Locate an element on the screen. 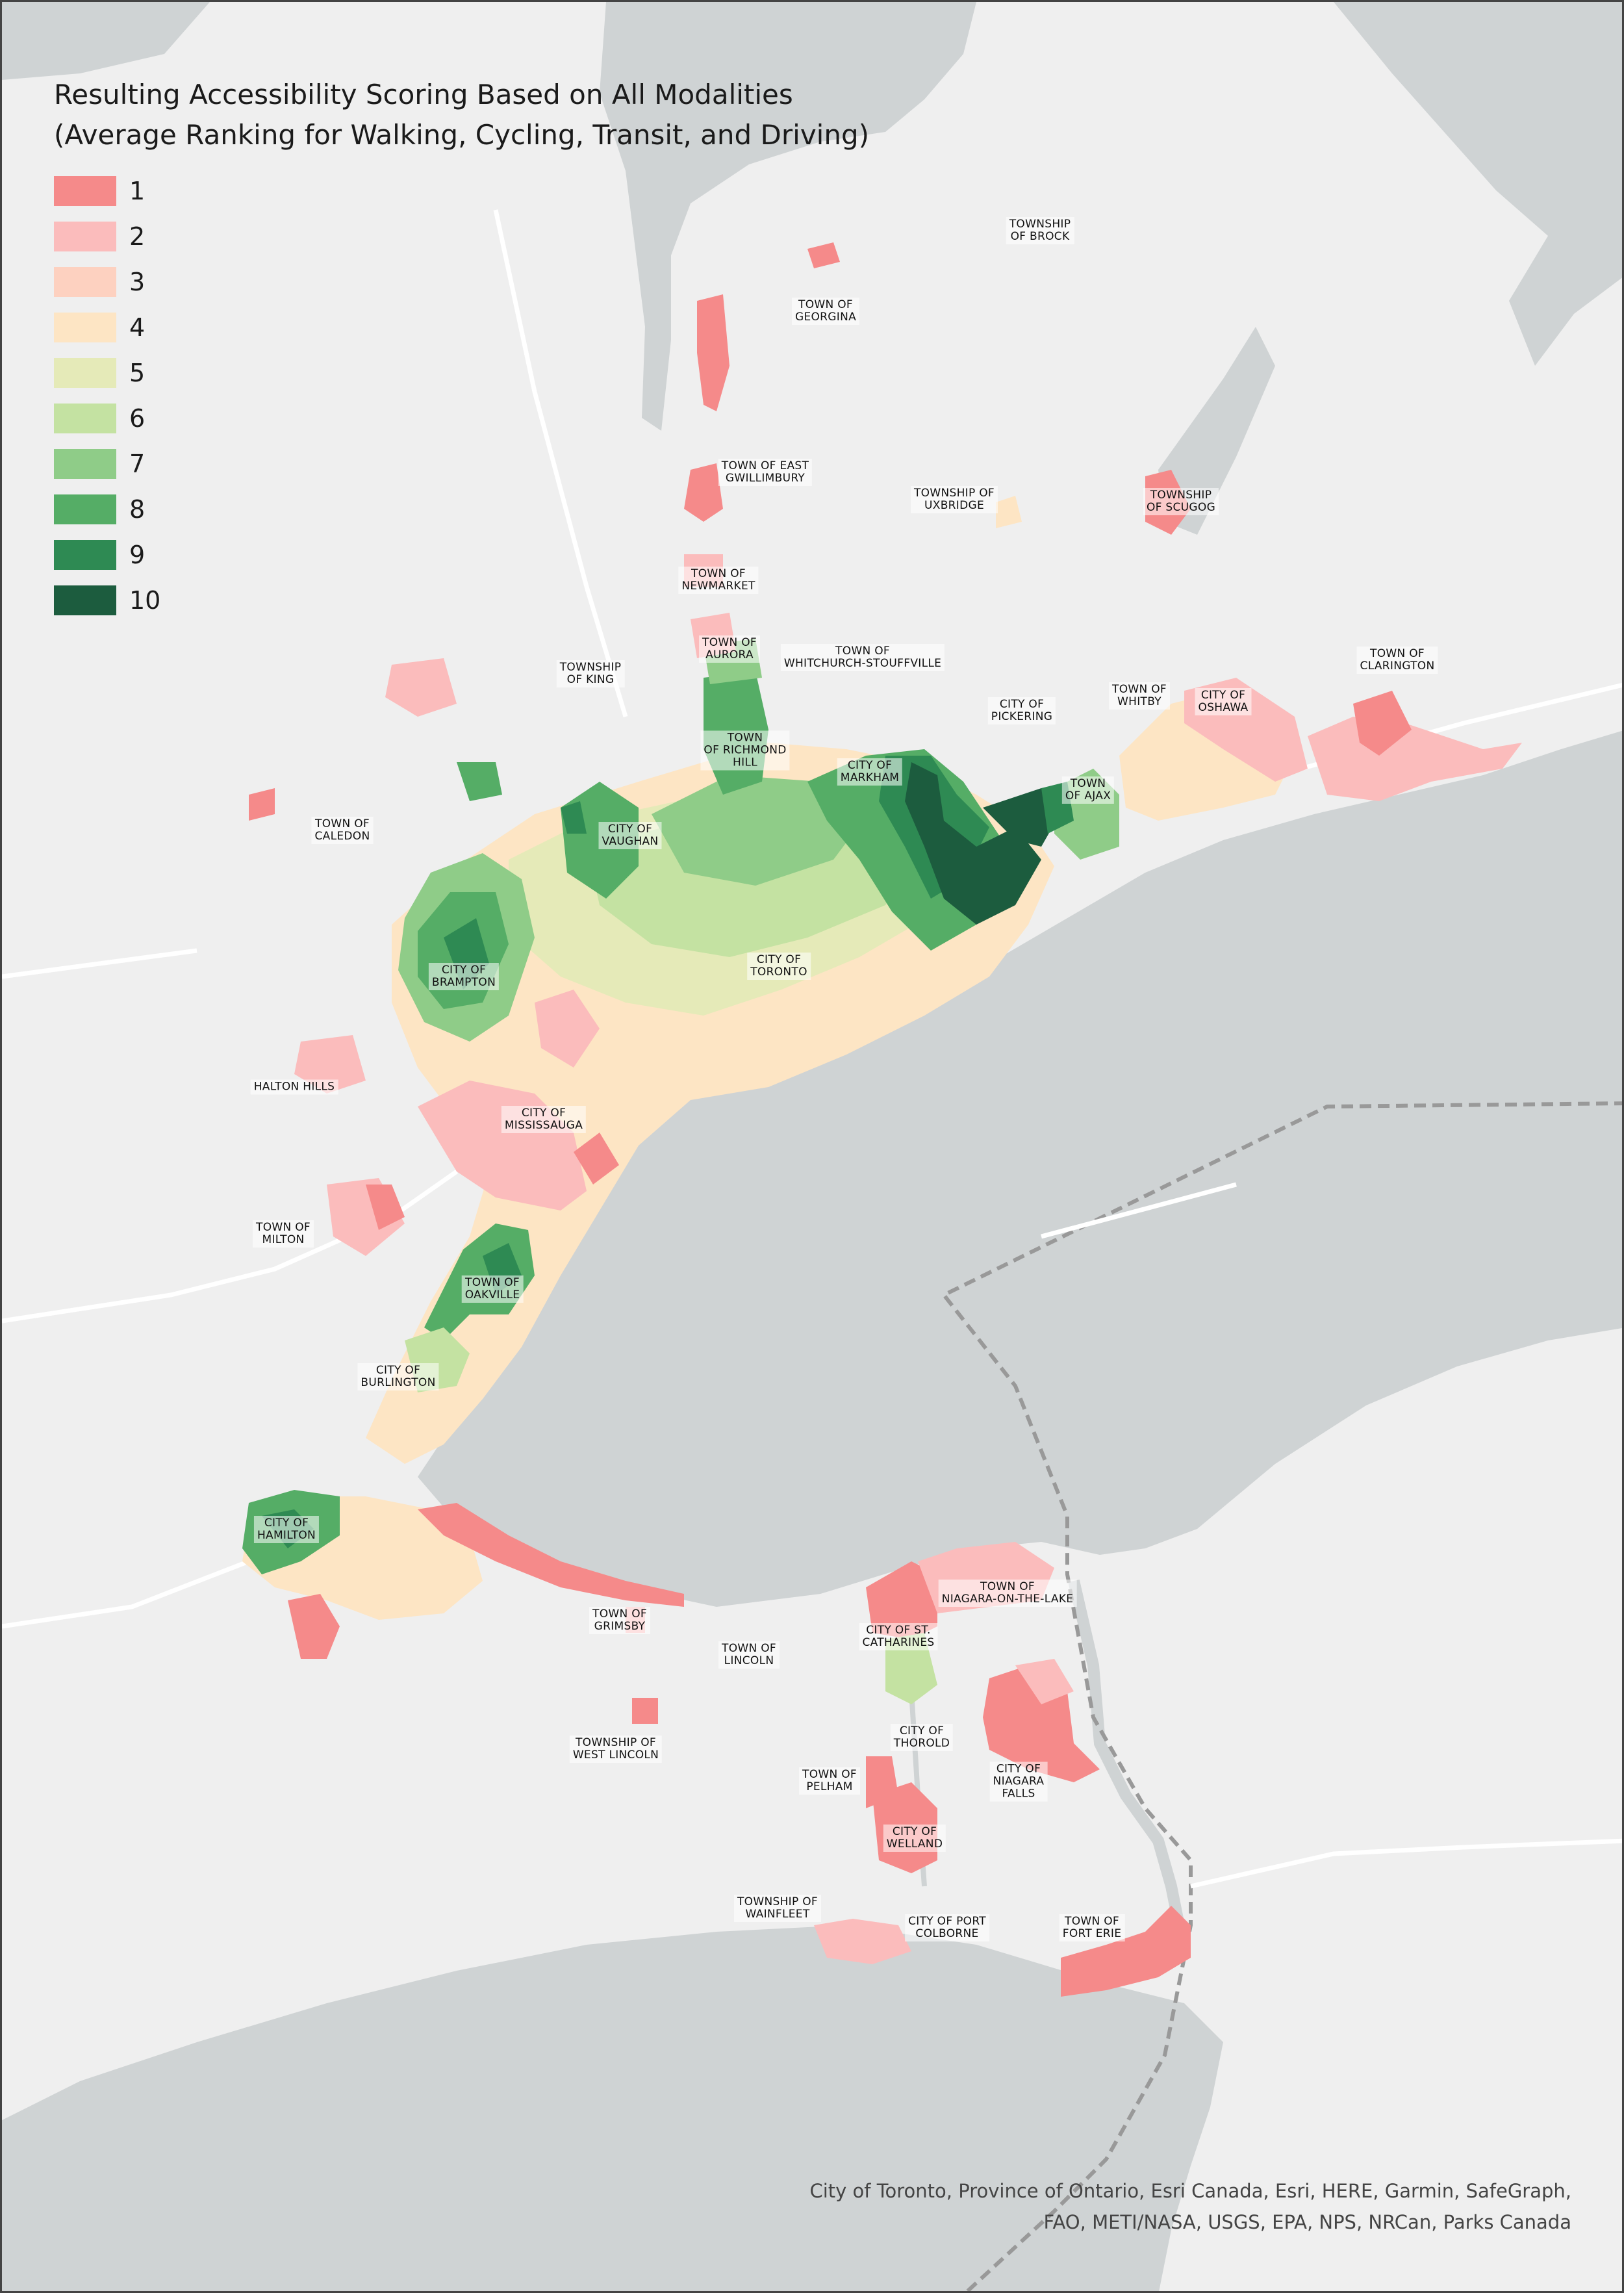  label-georgina: TOWN OF GEORGINA is located at coordinates (825, 312).